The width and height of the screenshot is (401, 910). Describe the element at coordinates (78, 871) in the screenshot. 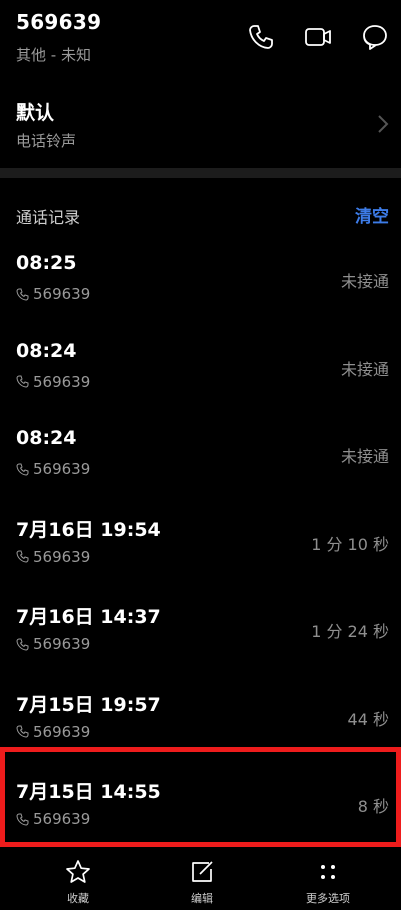

I see `star-icon` at that location.